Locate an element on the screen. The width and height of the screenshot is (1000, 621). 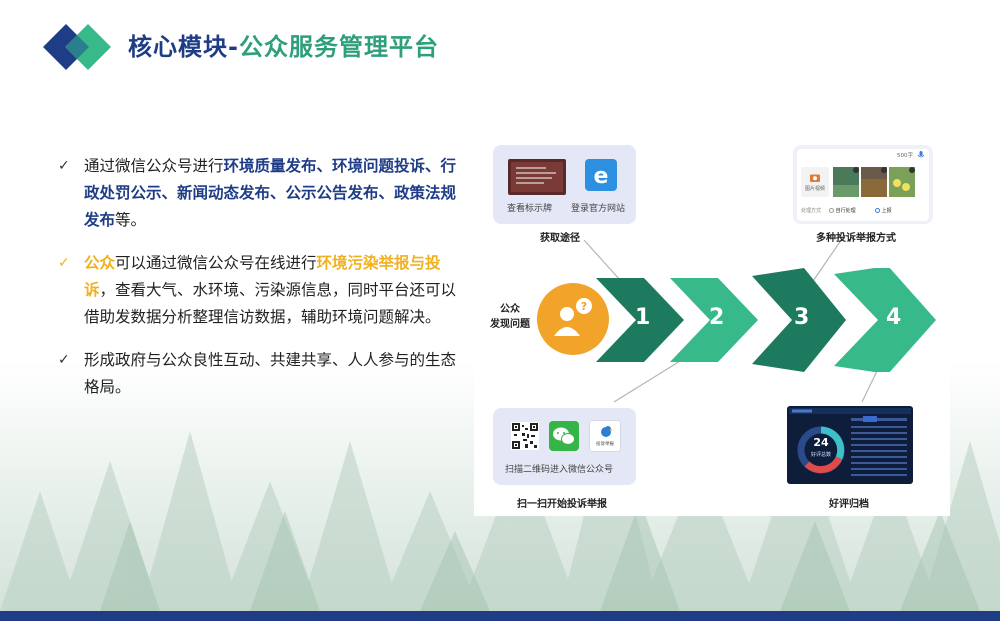
access-card: 查看标示牌 e 登录官方网站 is located at coordinates (564, 184).